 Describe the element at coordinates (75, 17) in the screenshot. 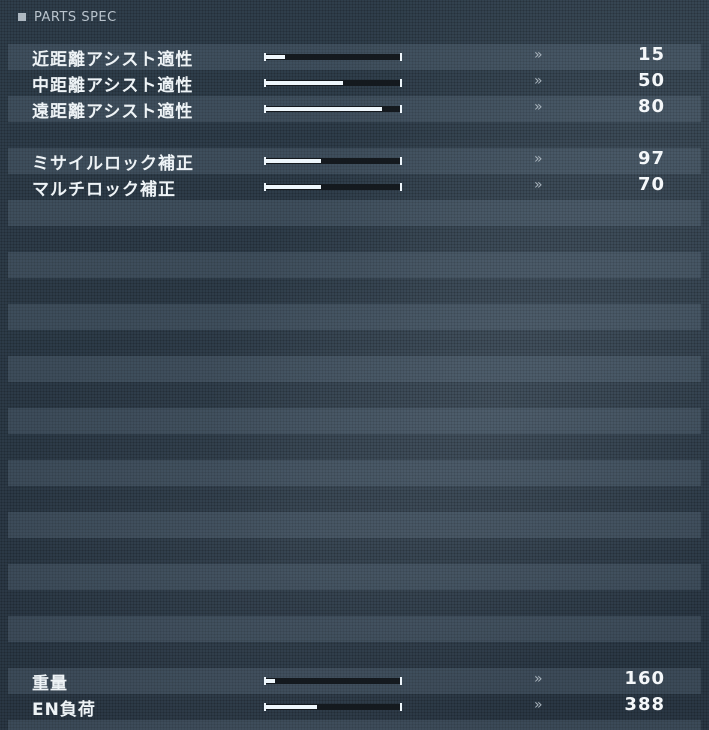

I see `panel-title: PARTS SPEC` at that location.